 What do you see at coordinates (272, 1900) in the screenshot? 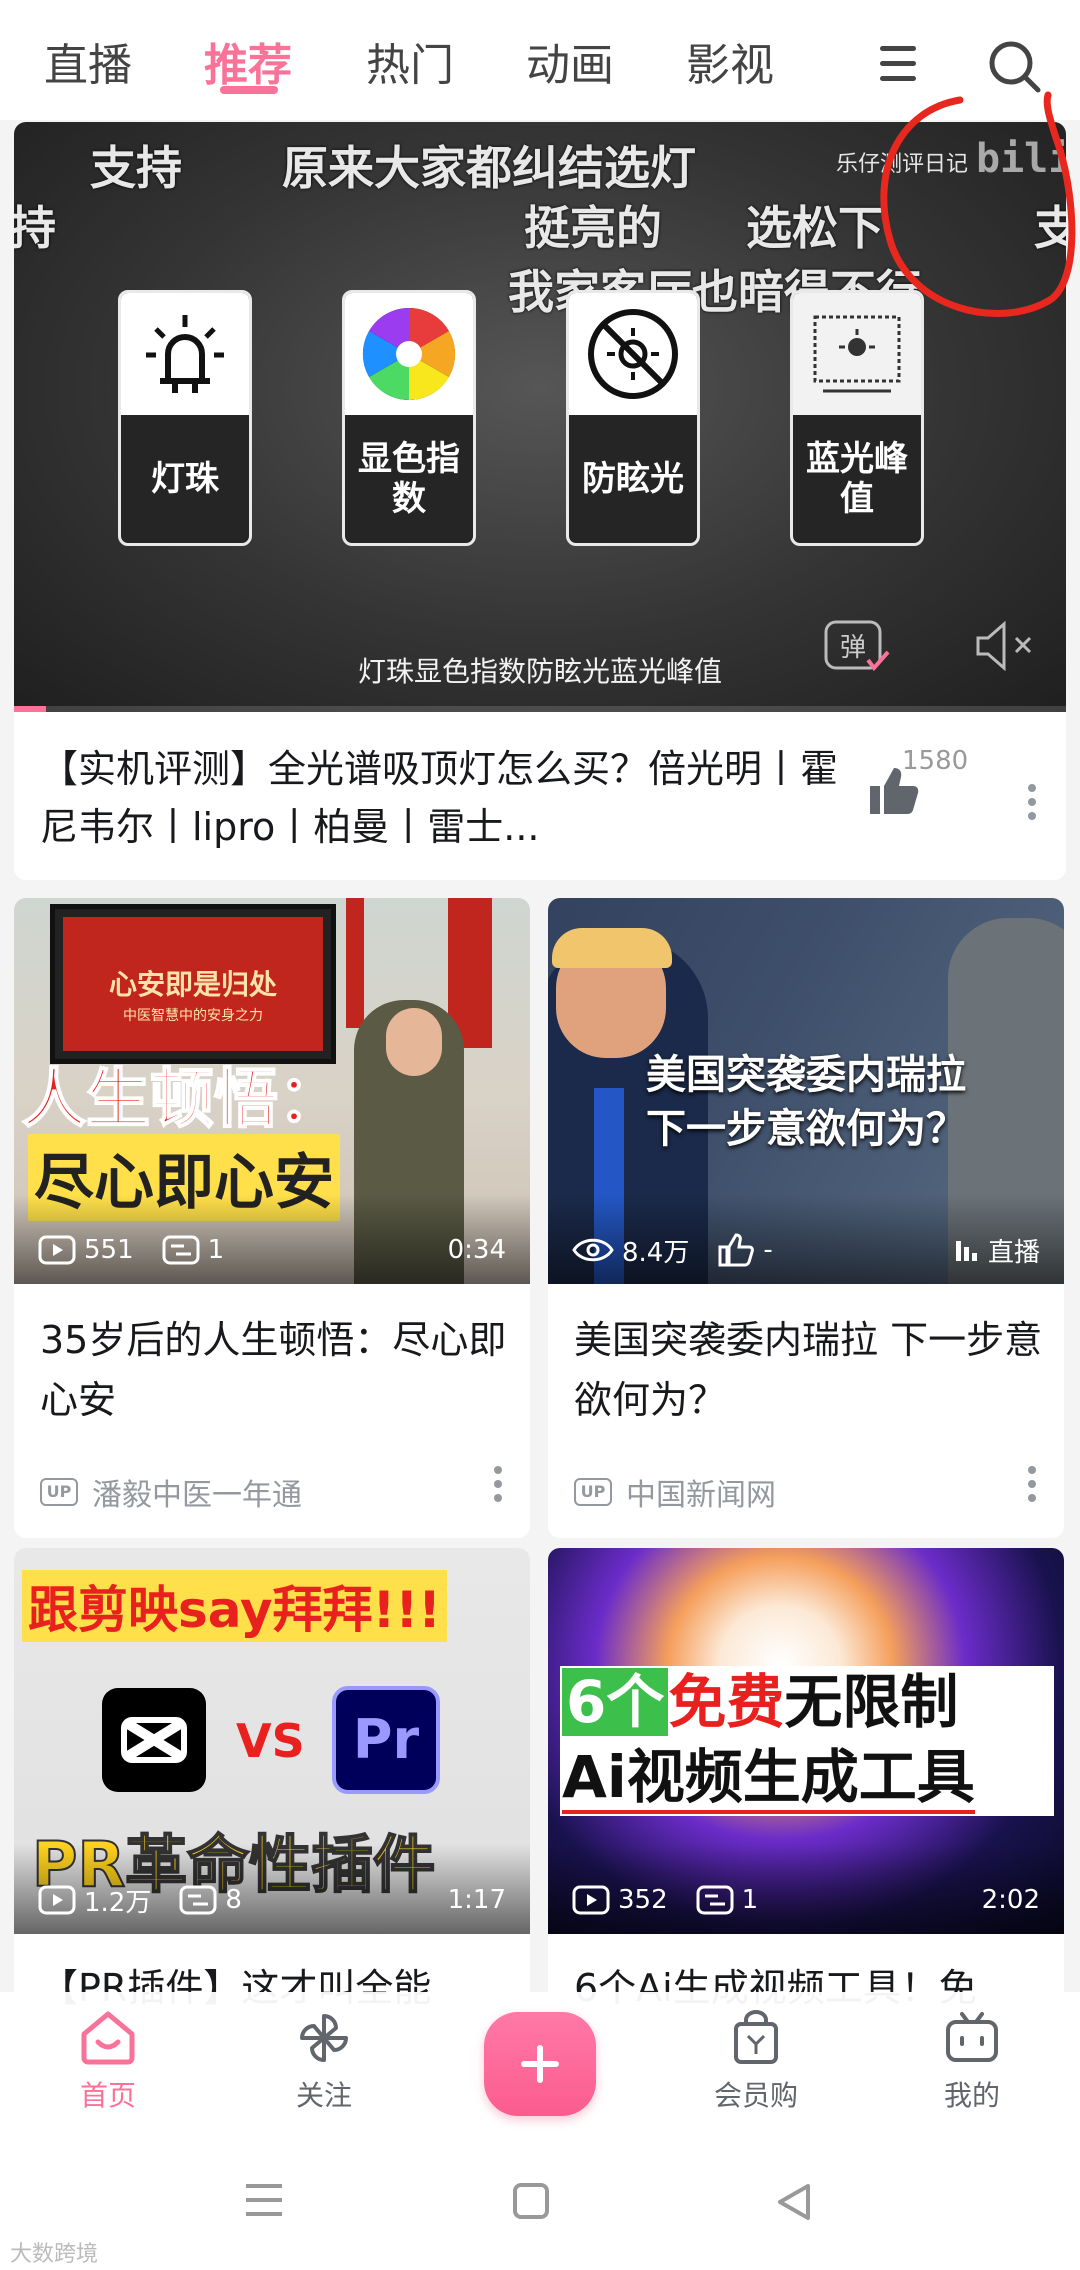
I see `video-stats: 1.2万 8 1:17` at bounding box center [272, 1900].